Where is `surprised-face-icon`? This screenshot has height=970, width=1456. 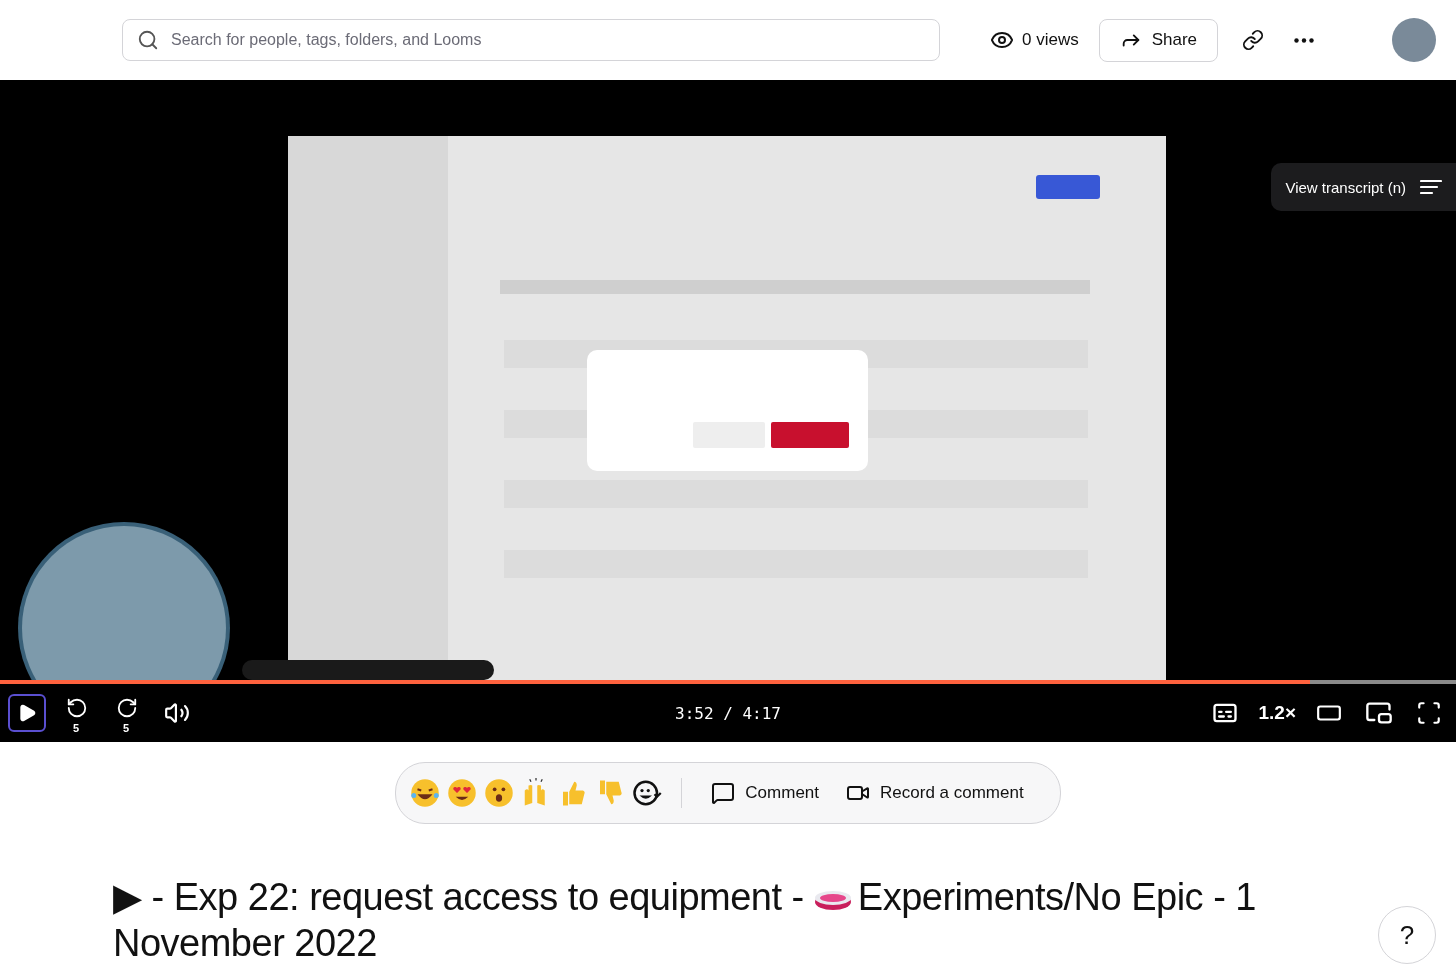
surprised-face-icon is located at coordinates (499, 793).